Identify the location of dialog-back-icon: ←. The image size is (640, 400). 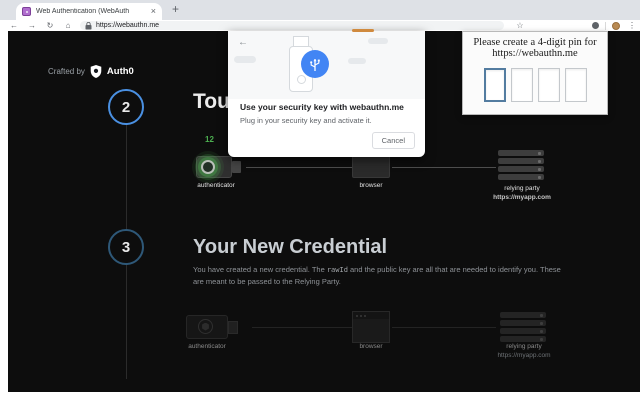
(243, 42).